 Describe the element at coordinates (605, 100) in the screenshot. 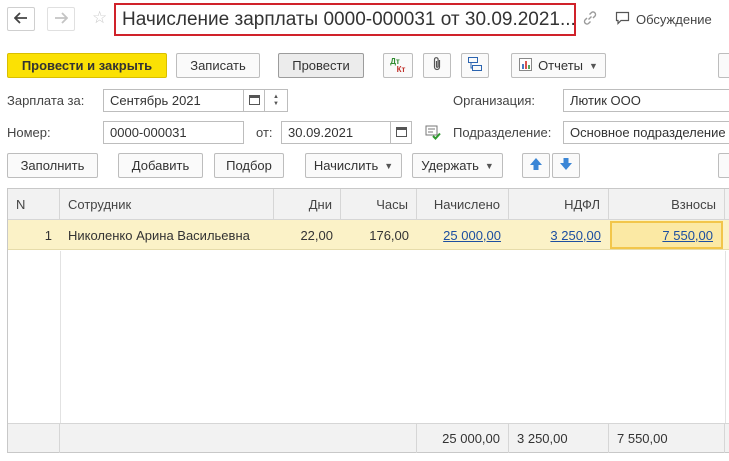

I see `organization-value: Лютик ООО` at that location.